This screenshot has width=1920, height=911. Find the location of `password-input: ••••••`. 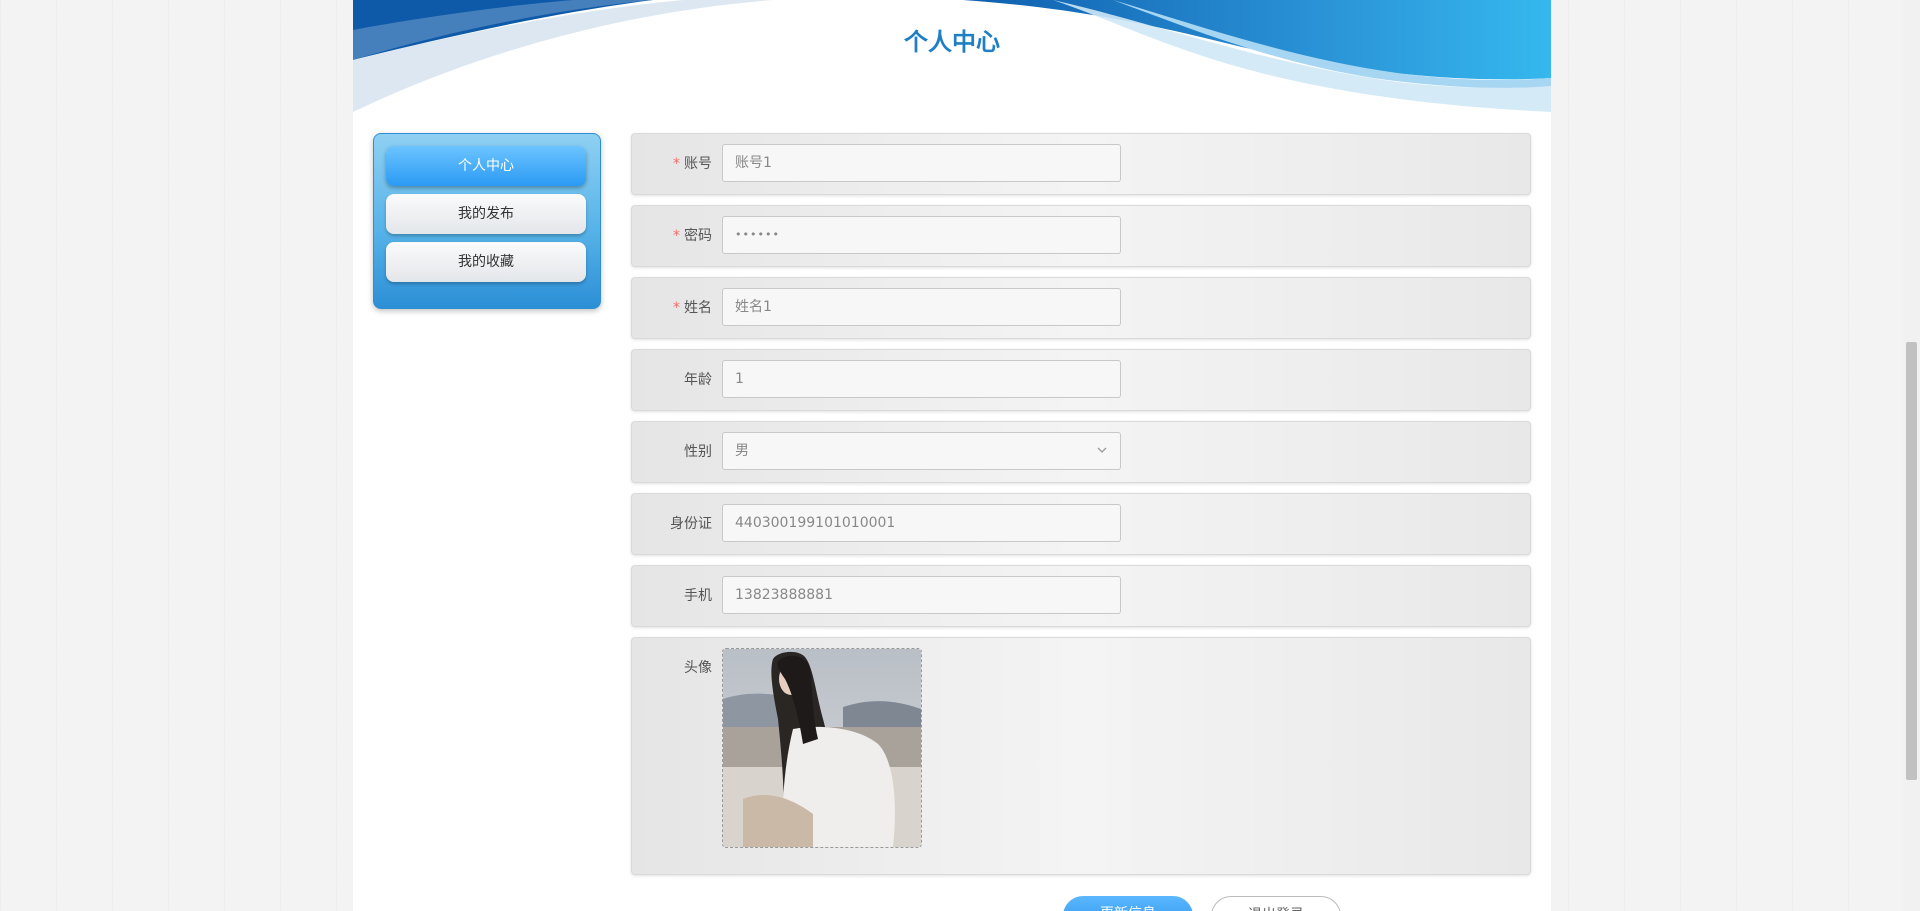

password-input: •••••• is located at coordinates (921, 235).